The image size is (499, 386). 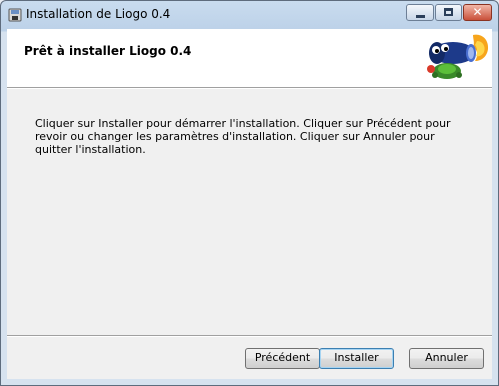 I want to click on minimize-icon, so click(x=420, y=16).